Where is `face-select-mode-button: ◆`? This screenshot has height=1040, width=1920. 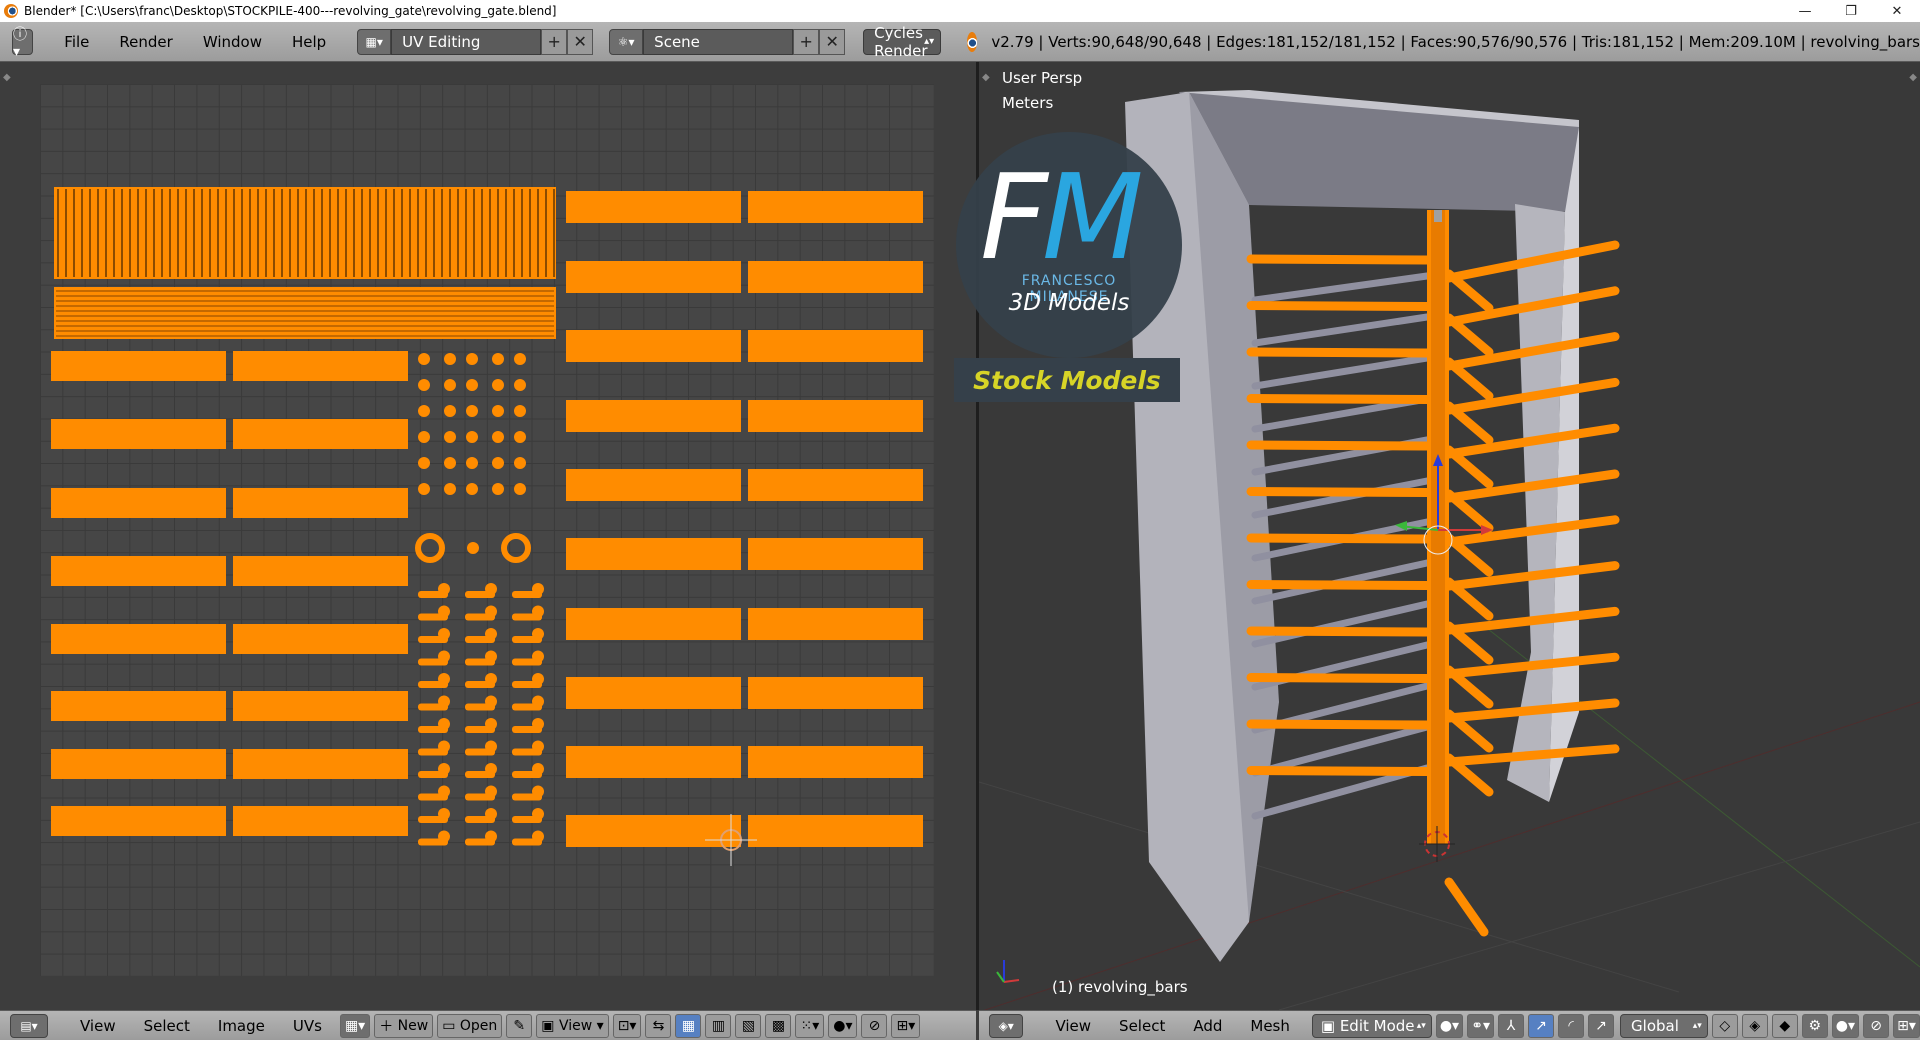 face-select-mode-button: ◆ is located at coordinates (1784, 1025).